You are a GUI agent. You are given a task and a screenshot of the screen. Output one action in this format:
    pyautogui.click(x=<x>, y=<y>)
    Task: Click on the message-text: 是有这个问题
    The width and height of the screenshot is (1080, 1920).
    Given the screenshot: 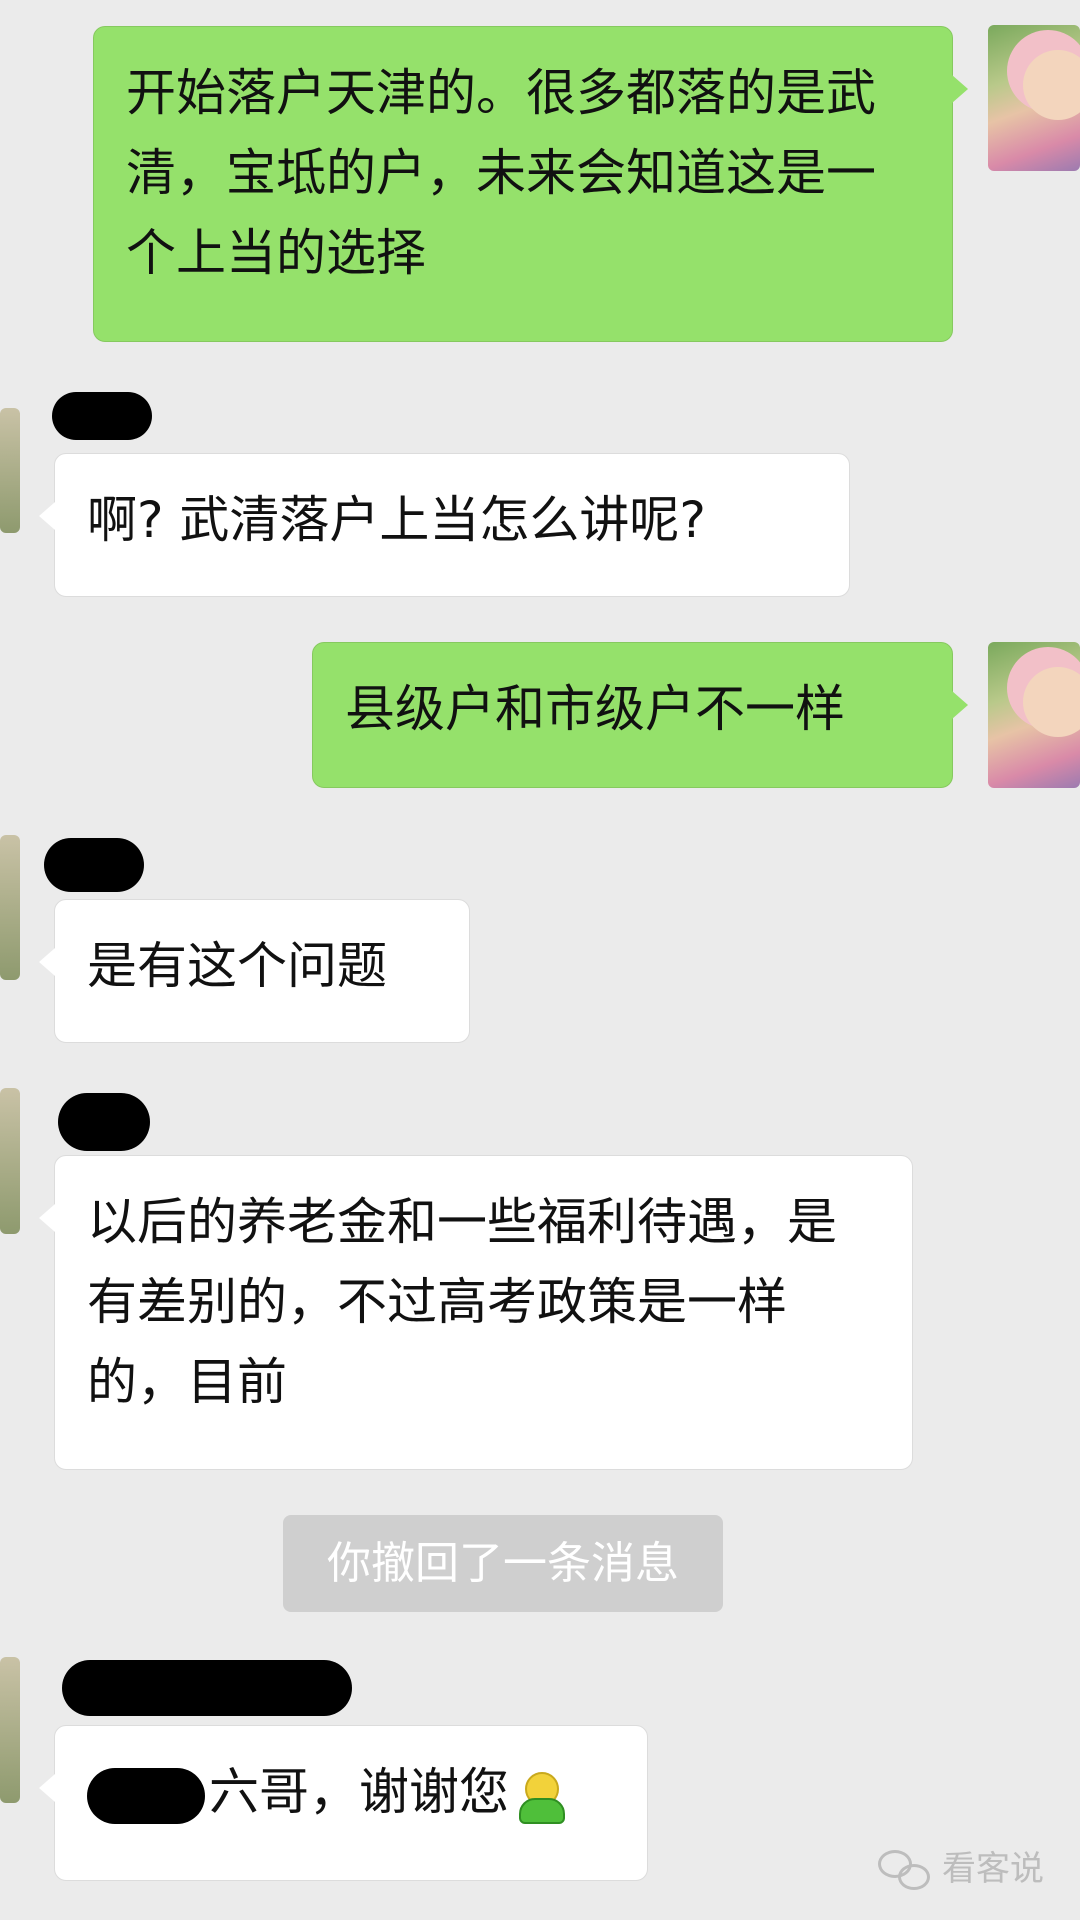 What is the action you would take?
    pyautogui.click(x=237, y=966)
    